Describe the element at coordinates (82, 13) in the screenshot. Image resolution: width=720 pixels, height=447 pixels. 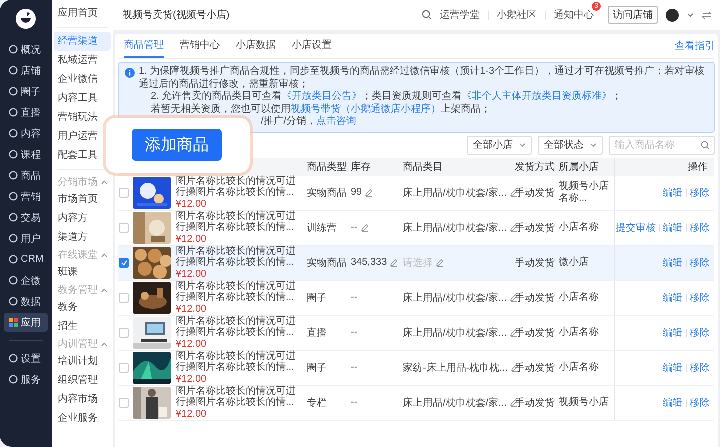
I see `menu-item: 应用首页` at that location.